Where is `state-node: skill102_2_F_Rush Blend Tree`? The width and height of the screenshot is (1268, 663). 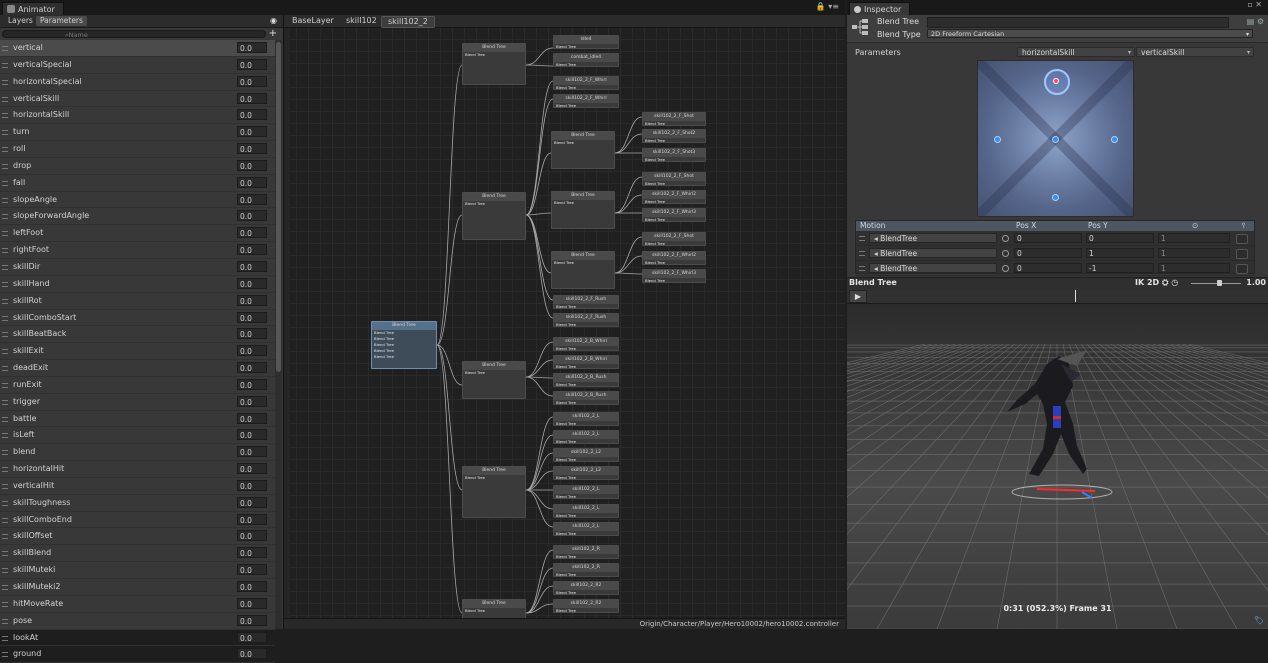
state-node: skill102_2_F_Rush Blend Tree is located at coordinates (586, 320).